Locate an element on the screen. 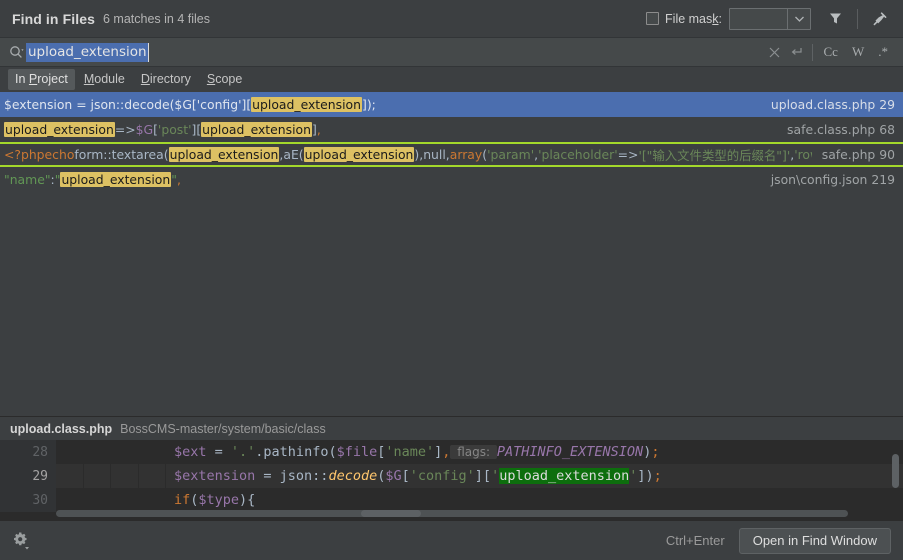 Image resolution: width=903 pixels, height=560 pixels. match-summary: 6 matches in 4 files is located at coordinates (156, 18).